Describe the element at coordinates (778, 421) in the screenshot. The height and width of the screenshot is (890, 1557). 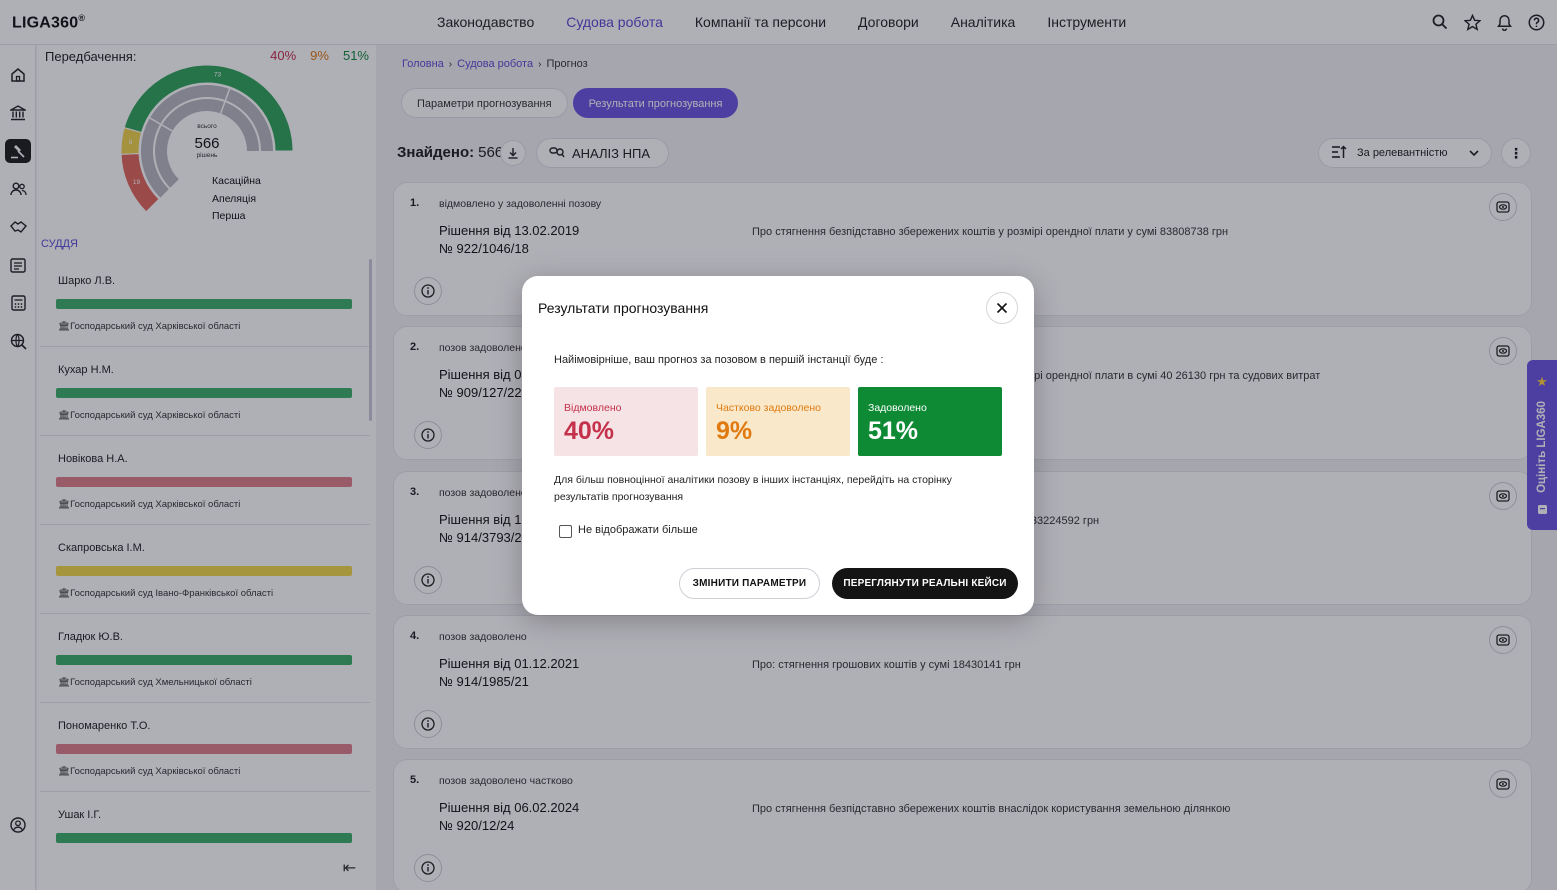
I see `result-box-partial: Частково задоволено 9%` at that location.